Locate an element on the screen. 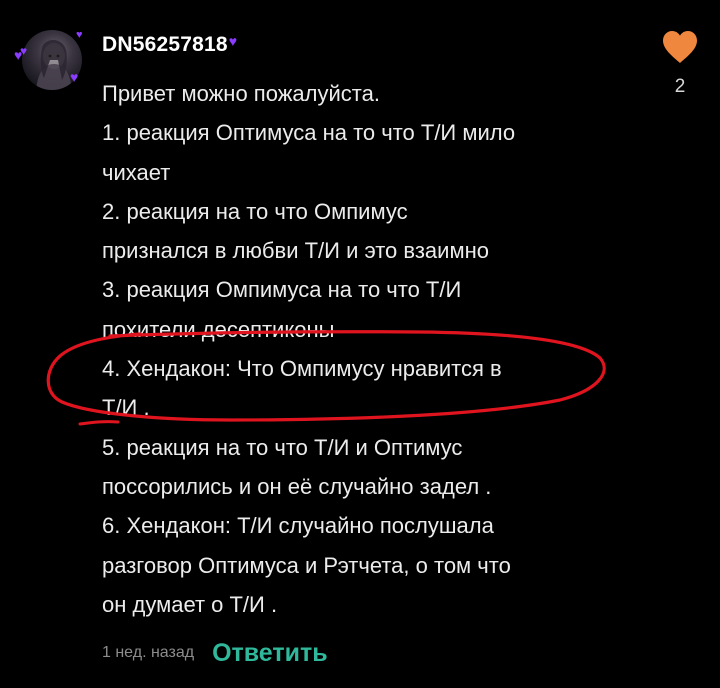 The image size is (720, 688). comment-footer: 1 нед. назад Ответить is located at coordinates (215, 653).